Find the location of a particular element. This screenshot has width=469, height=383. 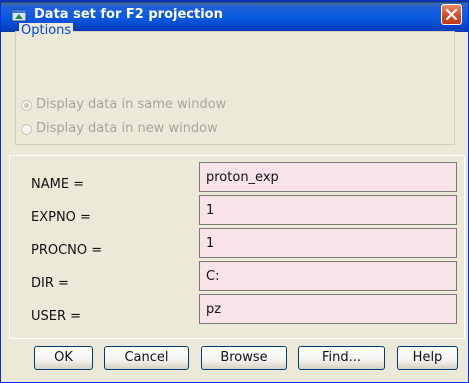

field-label-name: NAME = is located at coordinates (58, 184).